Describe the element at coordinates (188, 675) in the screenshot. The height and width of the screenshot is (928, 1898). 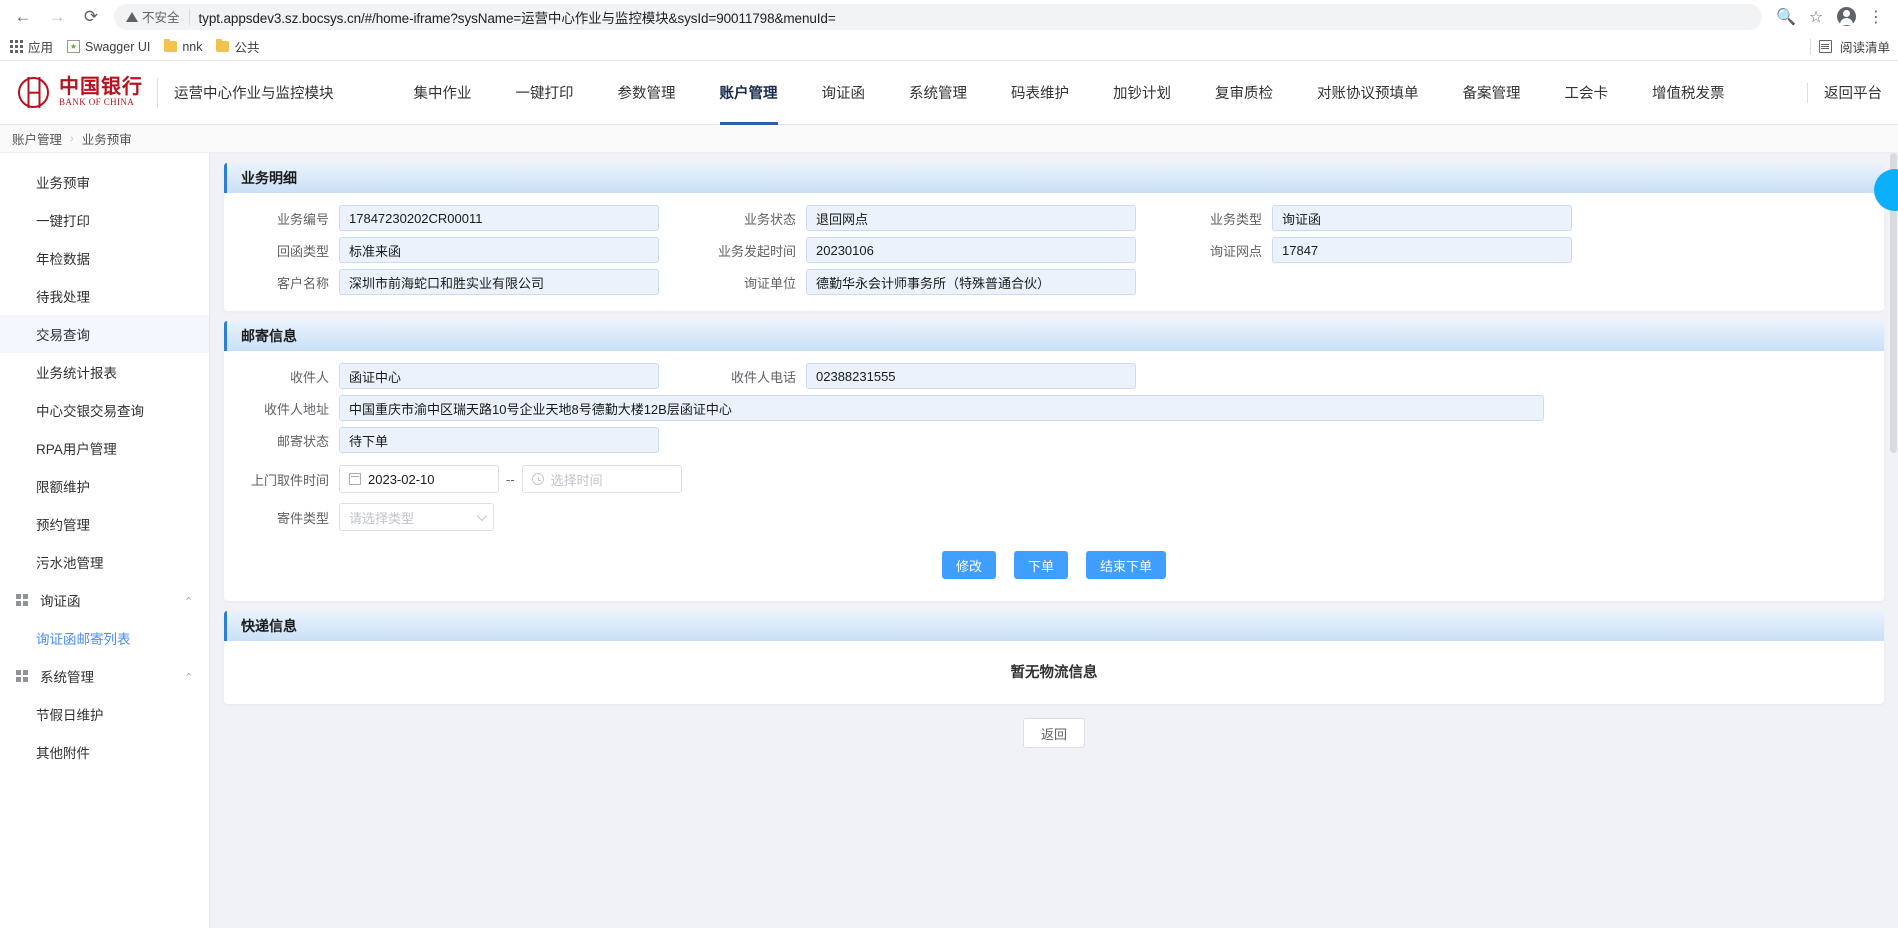
I see `chevron-up-icon: ⌄` at that location.